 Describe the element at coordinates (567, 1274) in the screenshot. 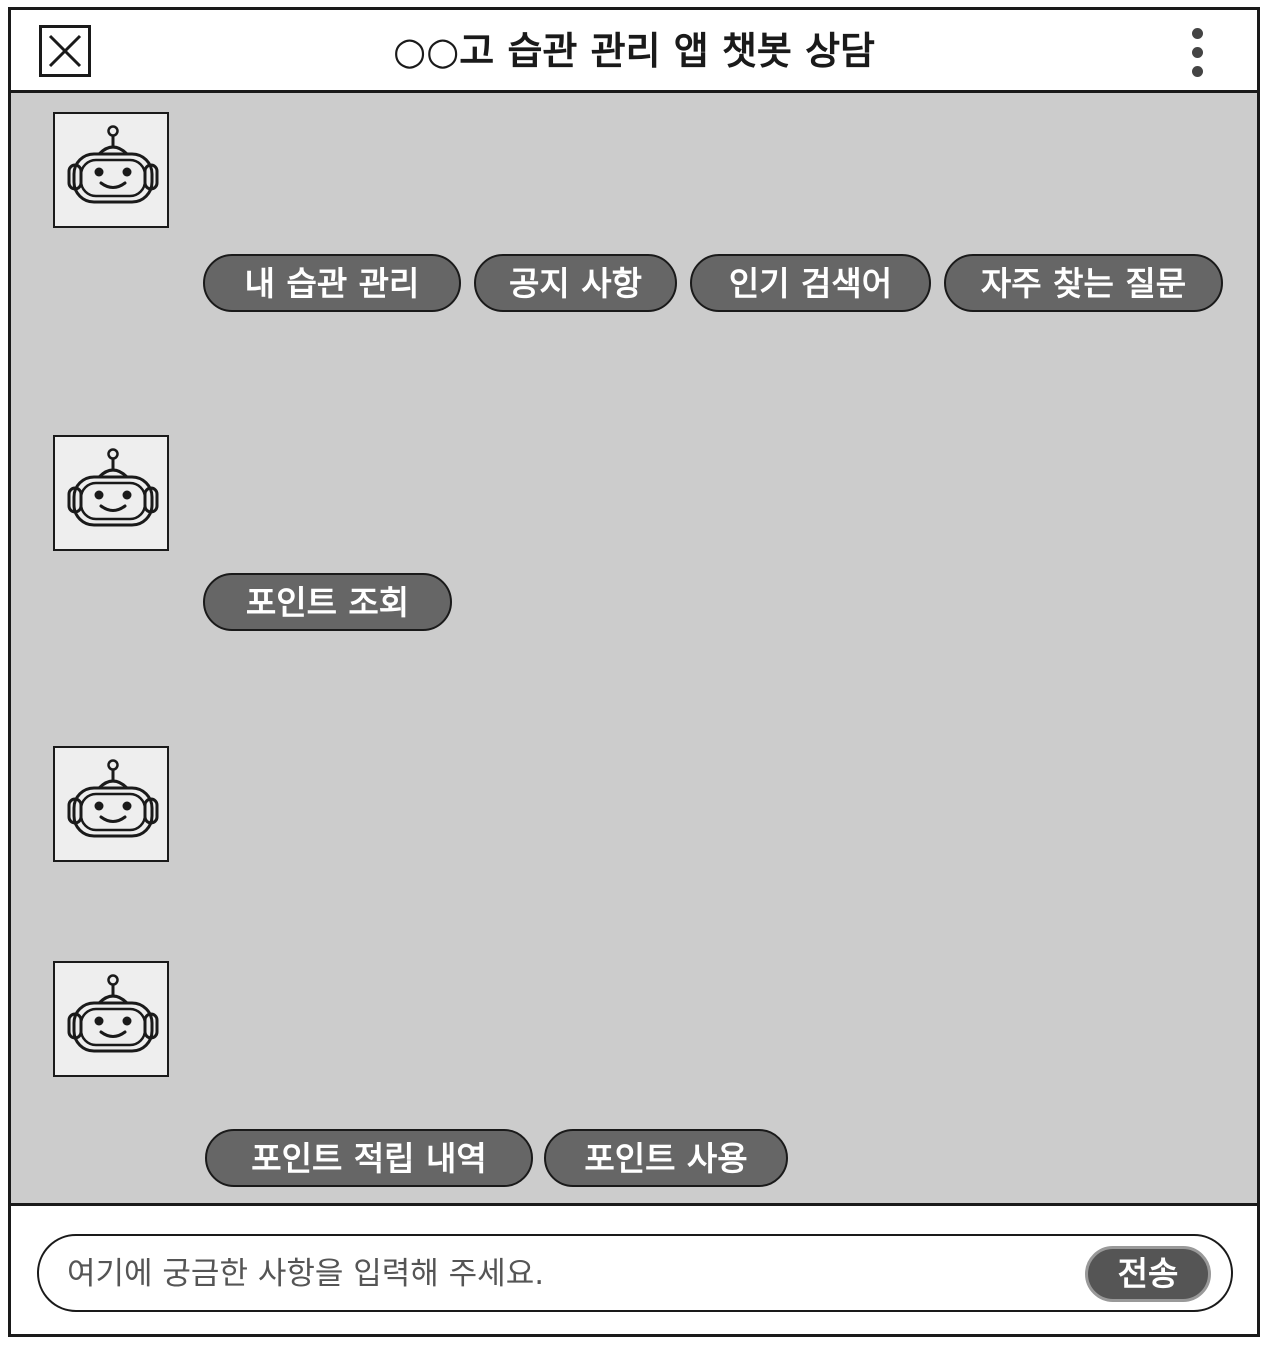

I see `message-input` at that location.